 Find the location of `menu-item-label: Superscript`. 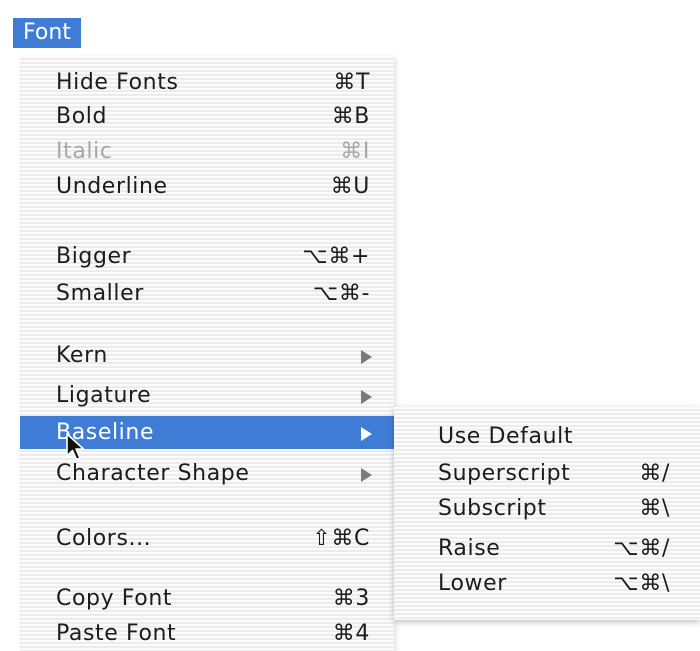

menu-item-label: Superscript is located at coordinates (504, 473).